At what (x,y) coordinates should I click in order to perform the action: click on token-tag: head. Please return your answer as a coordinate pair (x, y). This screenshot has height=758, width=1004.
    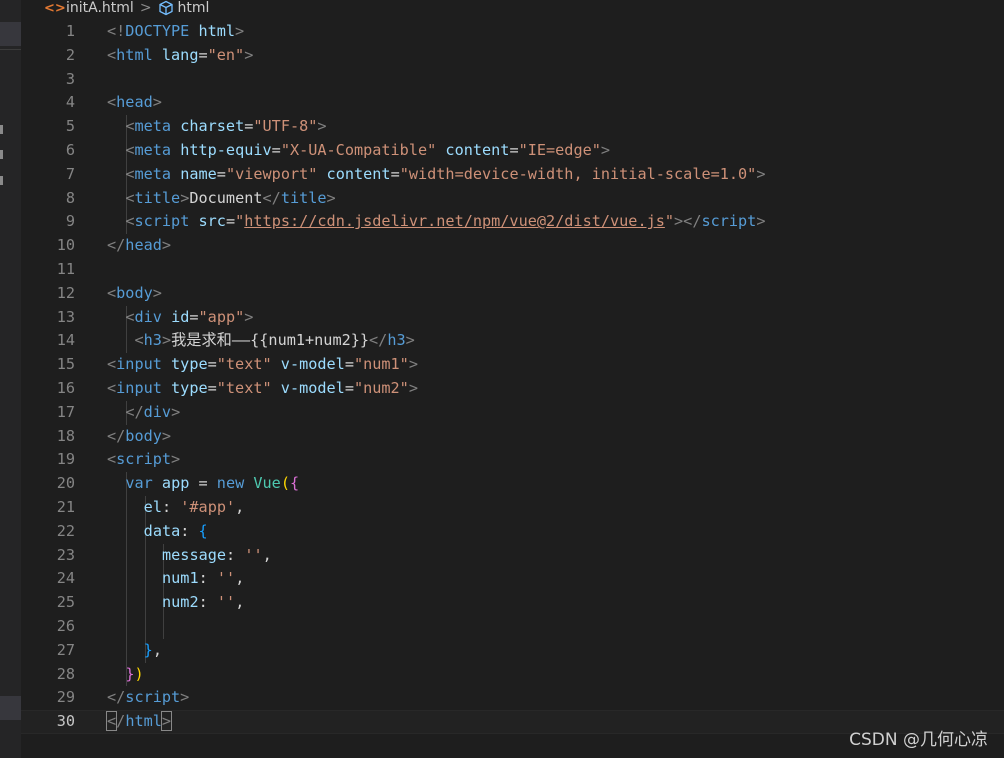
    Looking at the image, I should click on (143, 245).